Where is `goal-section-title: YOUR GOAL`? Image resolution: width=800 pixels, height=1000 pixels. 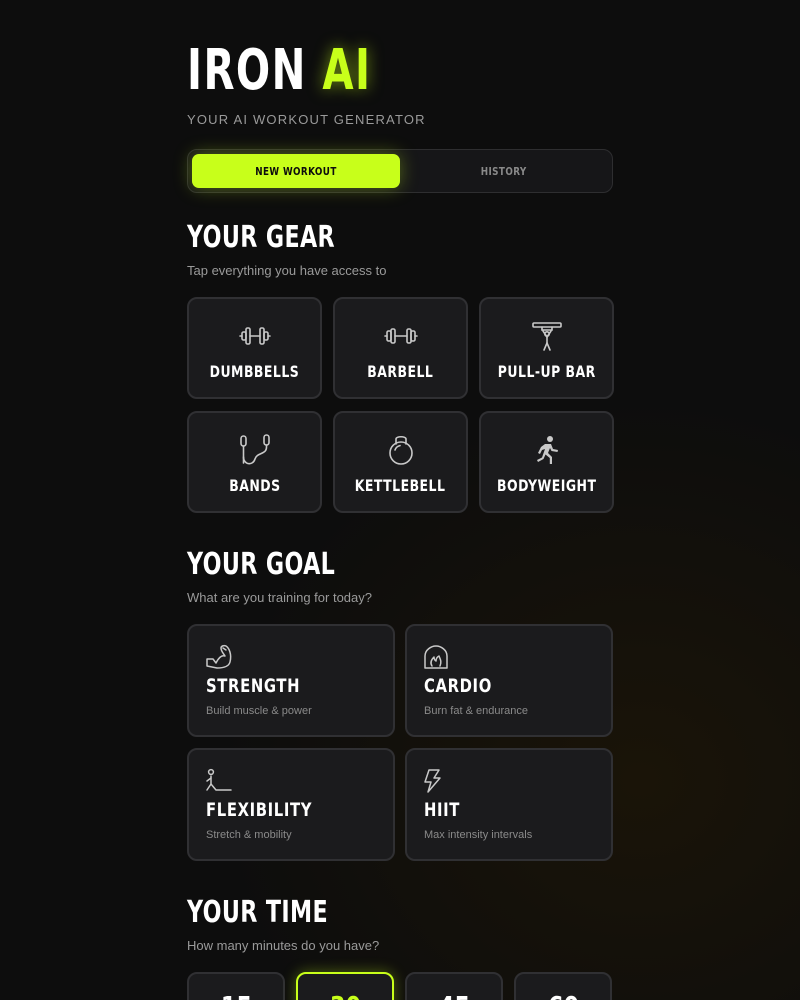 goal-section-title: YOUR GOAL is located at coordinates (287, 565).